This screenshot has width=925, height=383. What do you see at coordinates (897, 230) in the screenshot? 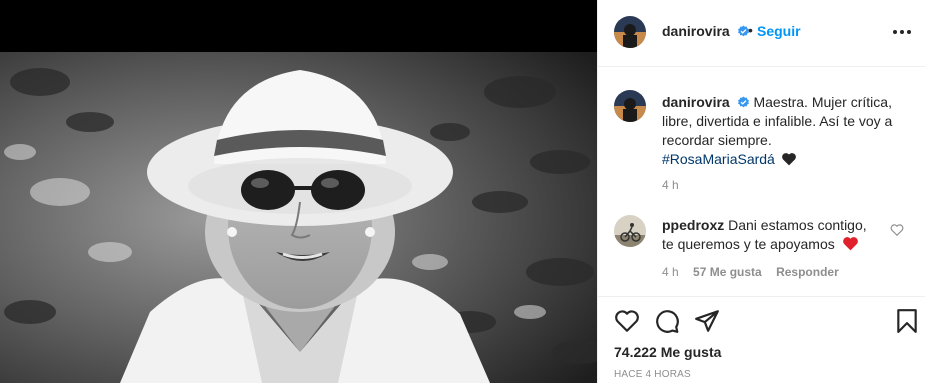
I see `like-small-icon` at bounding box center [897, 230].